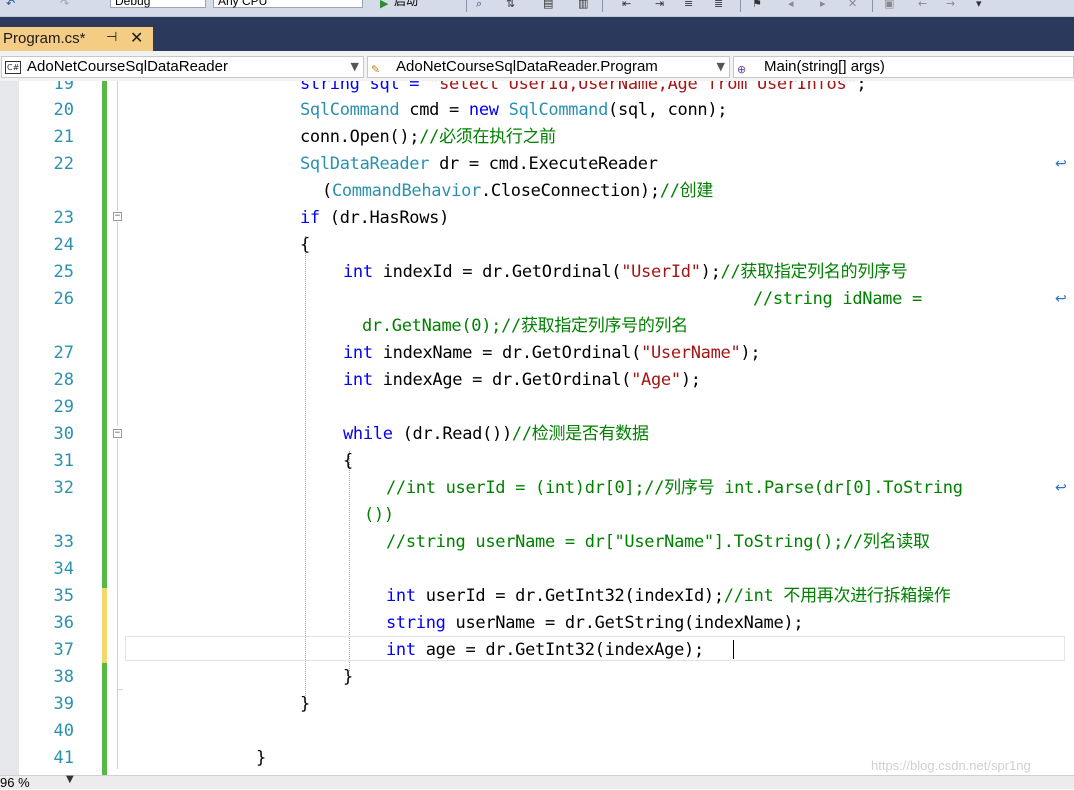 The width and height of the screenshot is (1074, 790). What do you see at coordinates (428, 137) in the screenshot?
I see `code-line-21: conn.Open();//必须在执行之前` at bounding box center [428, 137].